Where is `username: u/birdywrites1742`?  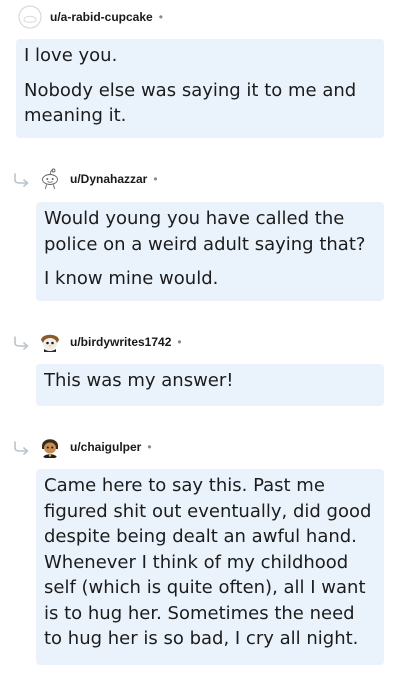 username: u/birdywrites1742 is located at coordinates (120, 342).